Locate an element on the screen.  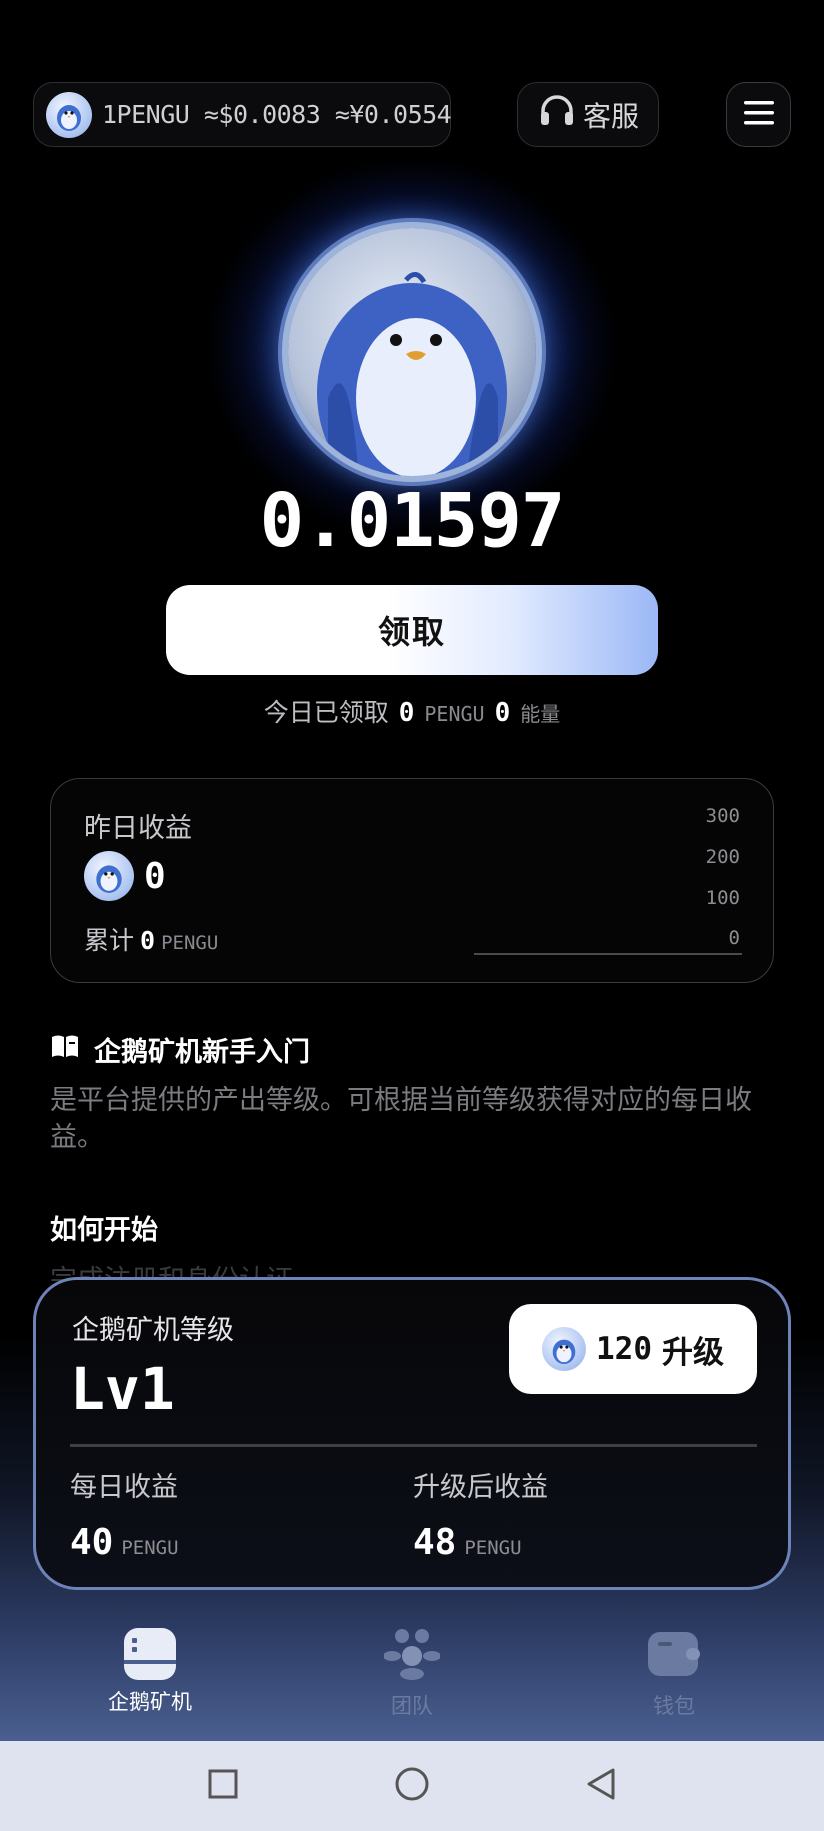
upgrade-cost: 120 is located at coordinates (624, 1349).